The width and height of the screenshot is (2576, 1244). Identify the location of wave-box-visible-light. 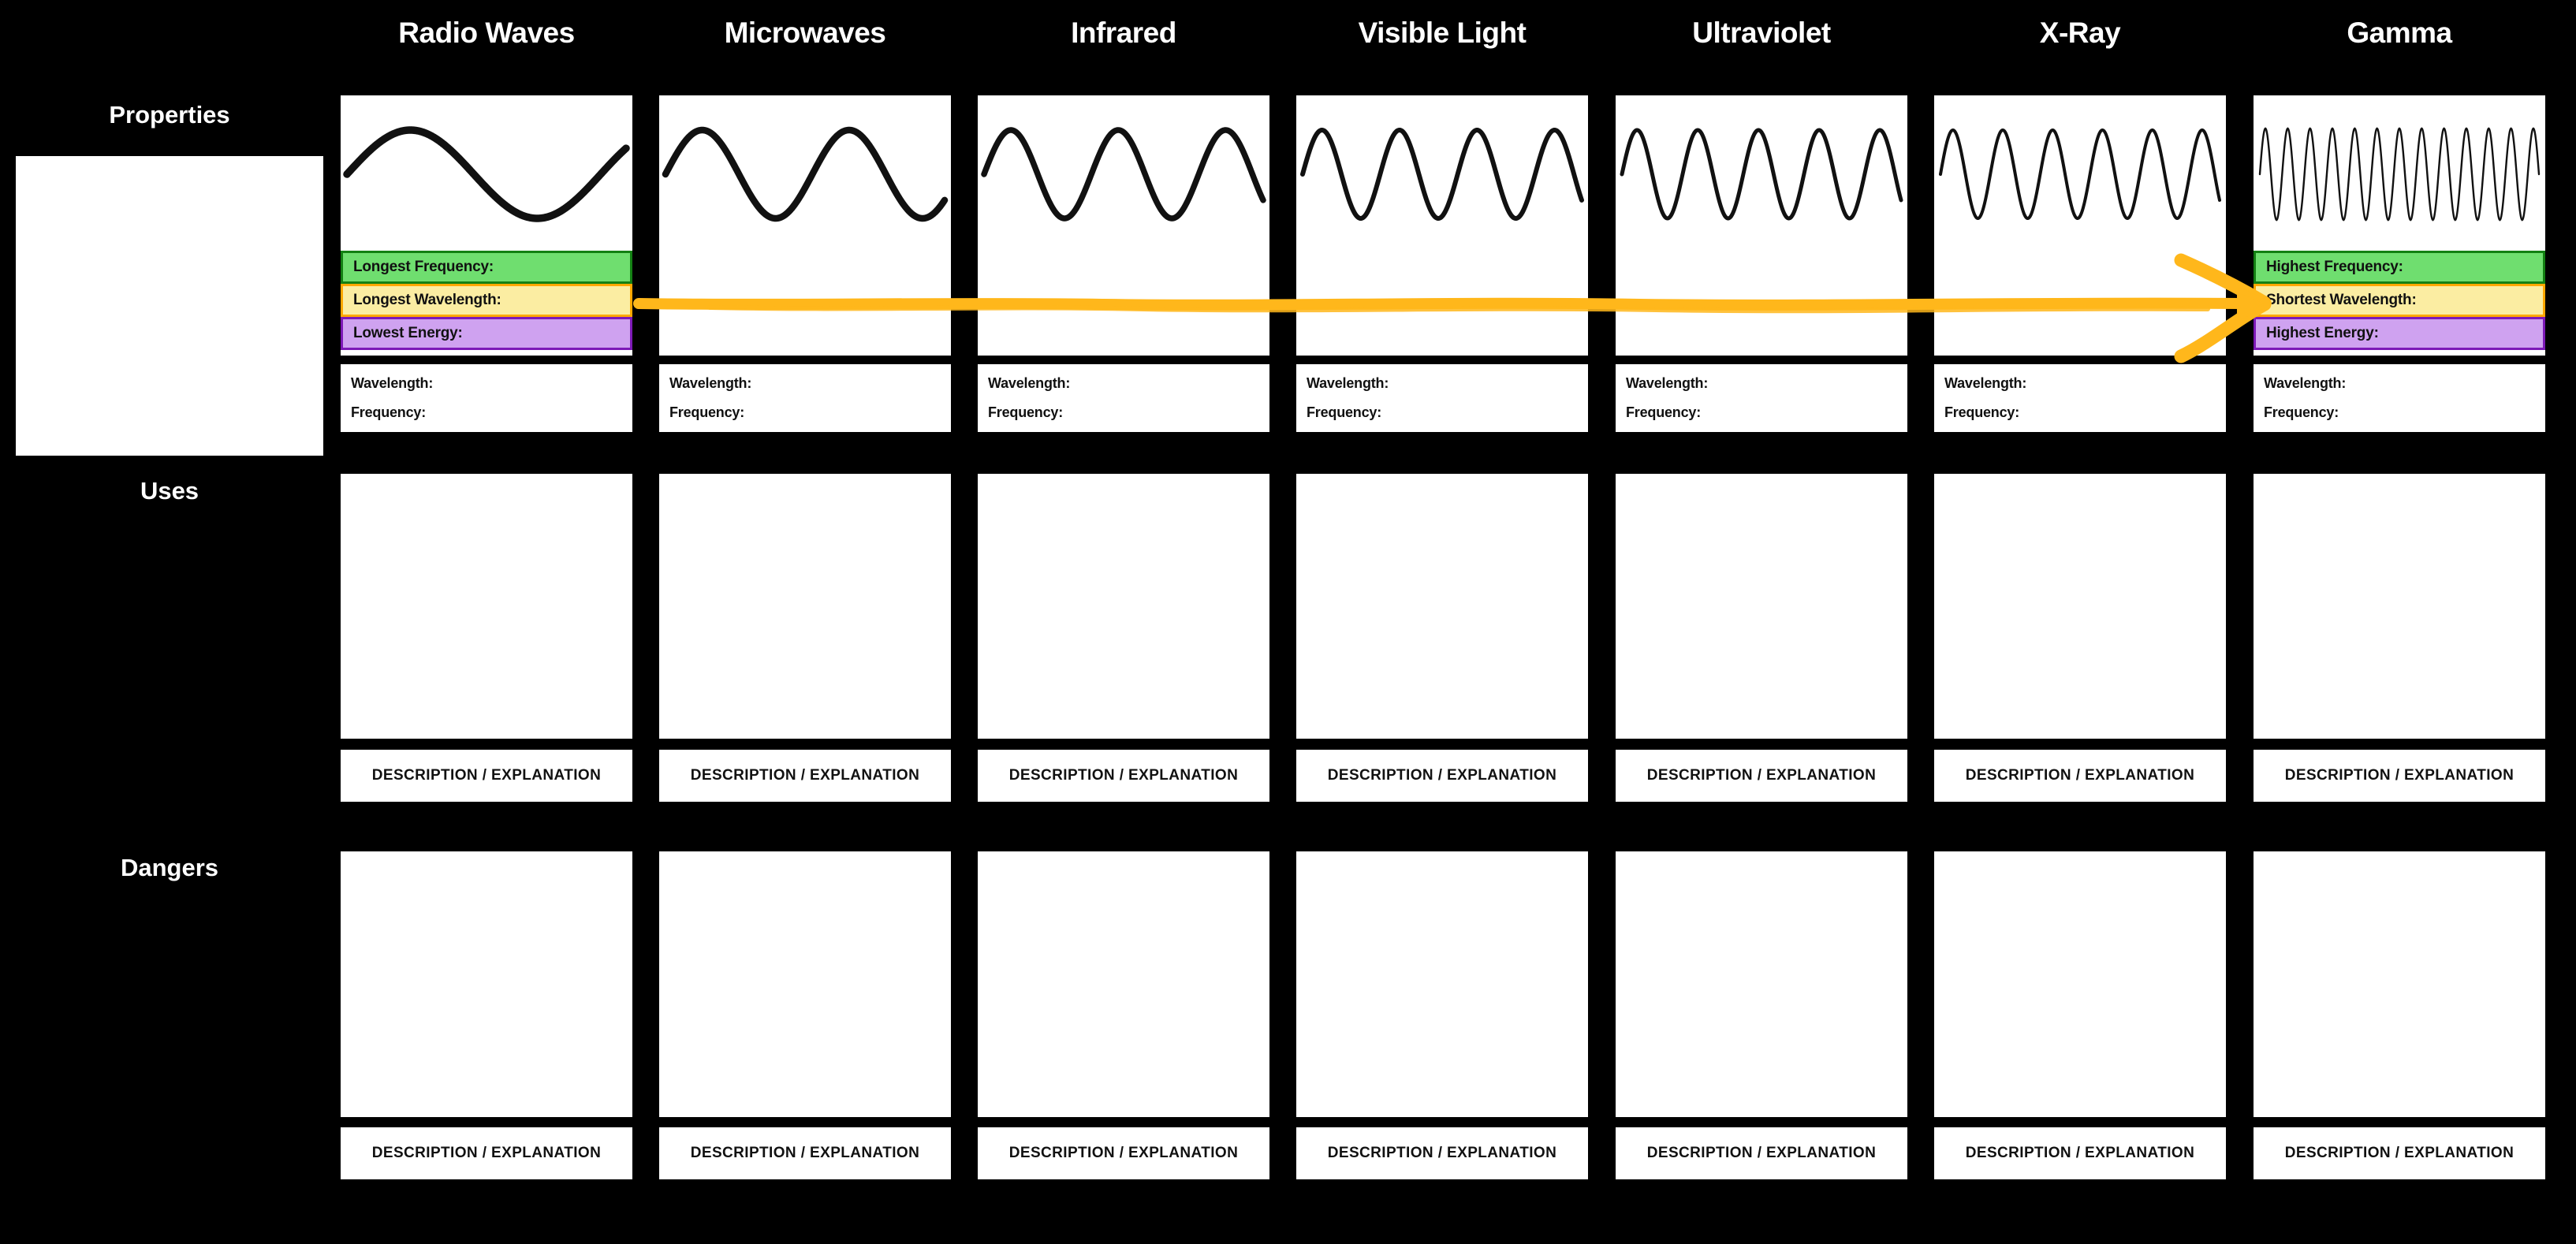
(1442, 225).